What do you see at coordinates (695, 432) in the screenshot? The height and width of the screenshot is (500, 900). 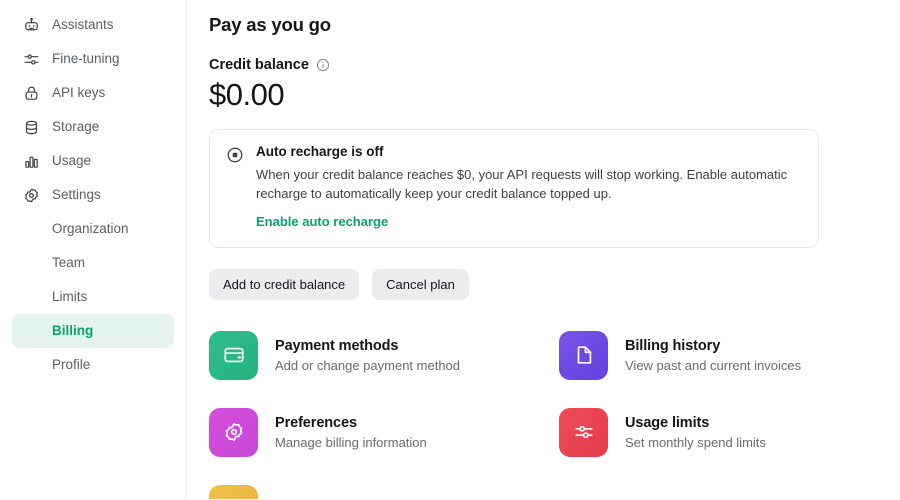 I see `tile-text: Usage limits Set monthly spend limits` at bounding box center [695, 432].